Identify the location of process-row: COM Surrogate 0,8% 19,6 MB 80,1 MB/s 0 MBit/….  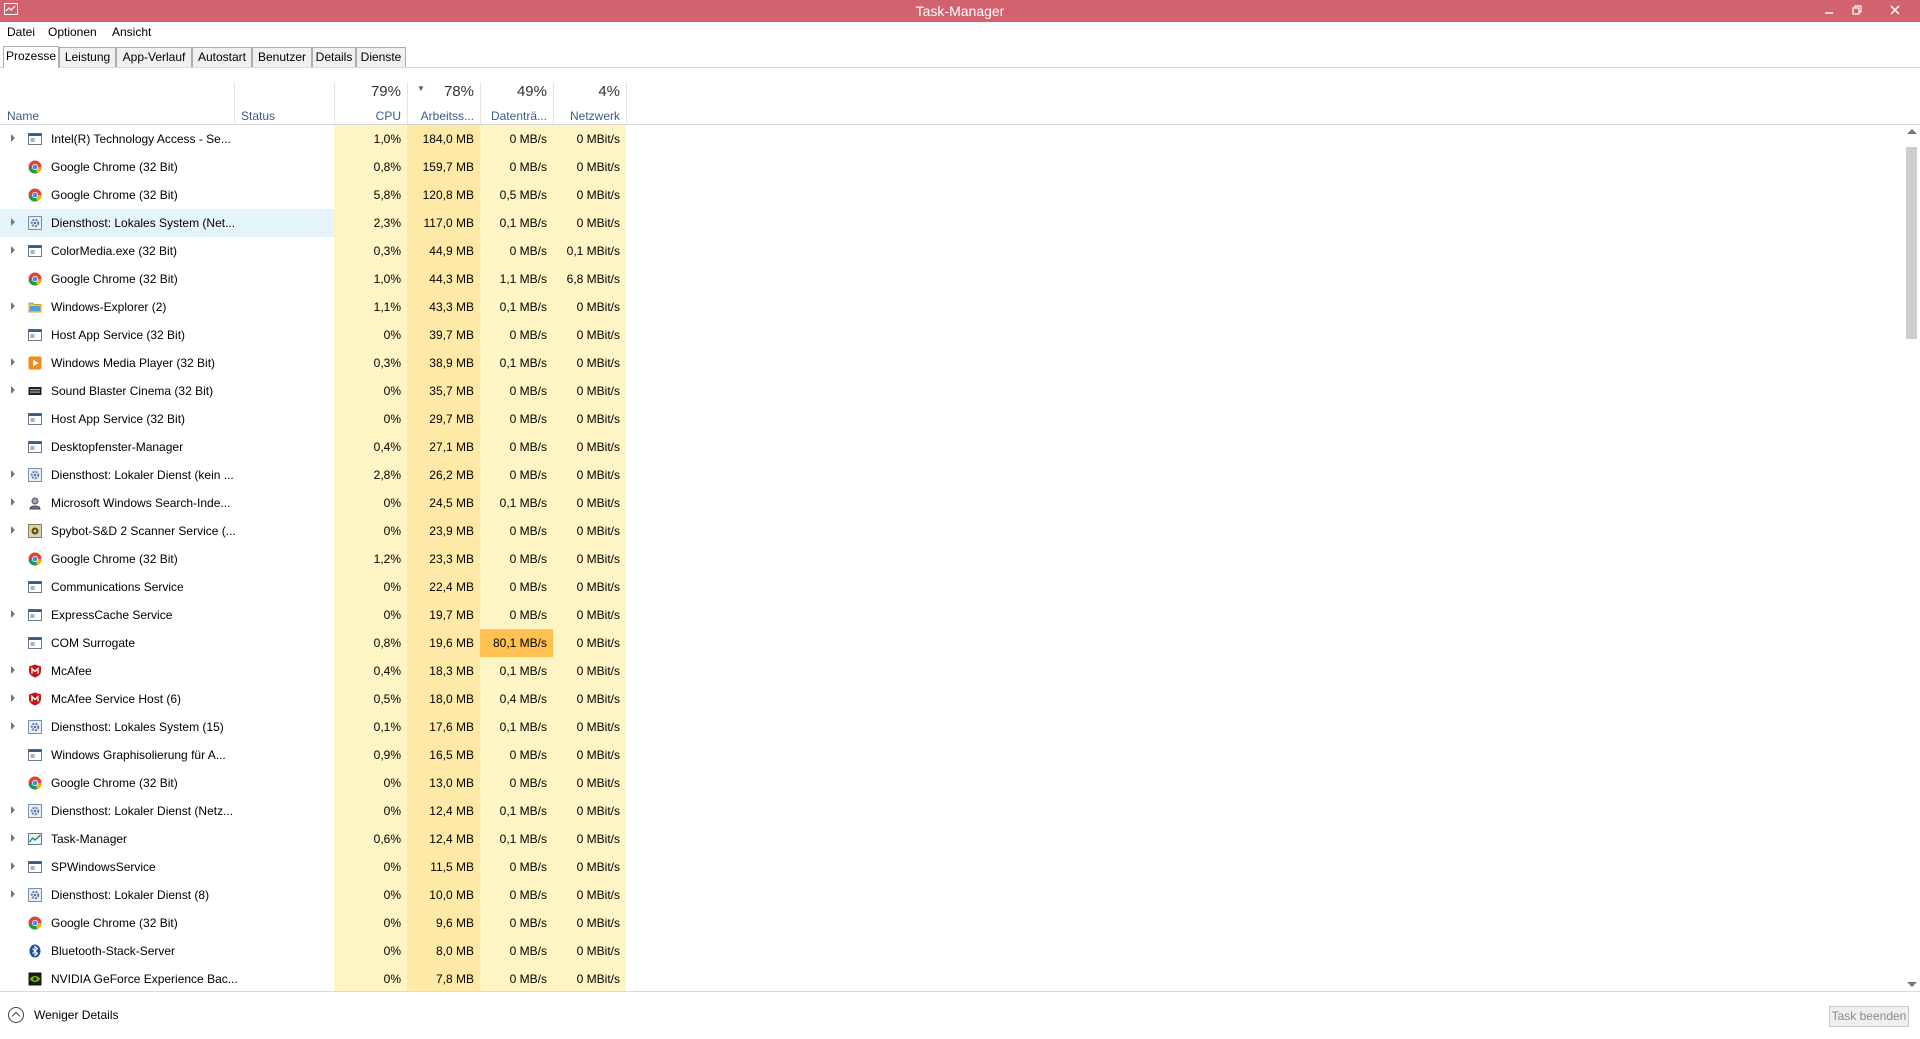
(951, 643).